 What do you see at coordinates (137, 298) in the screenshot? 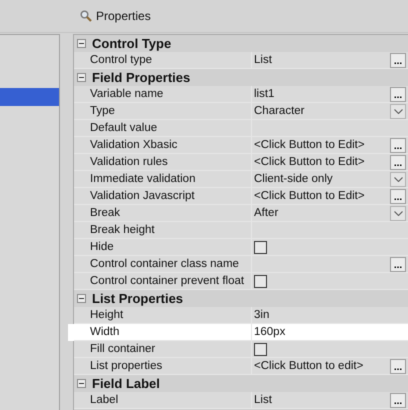
I see `section-title: List Properties` at bounding box center [137, 298].